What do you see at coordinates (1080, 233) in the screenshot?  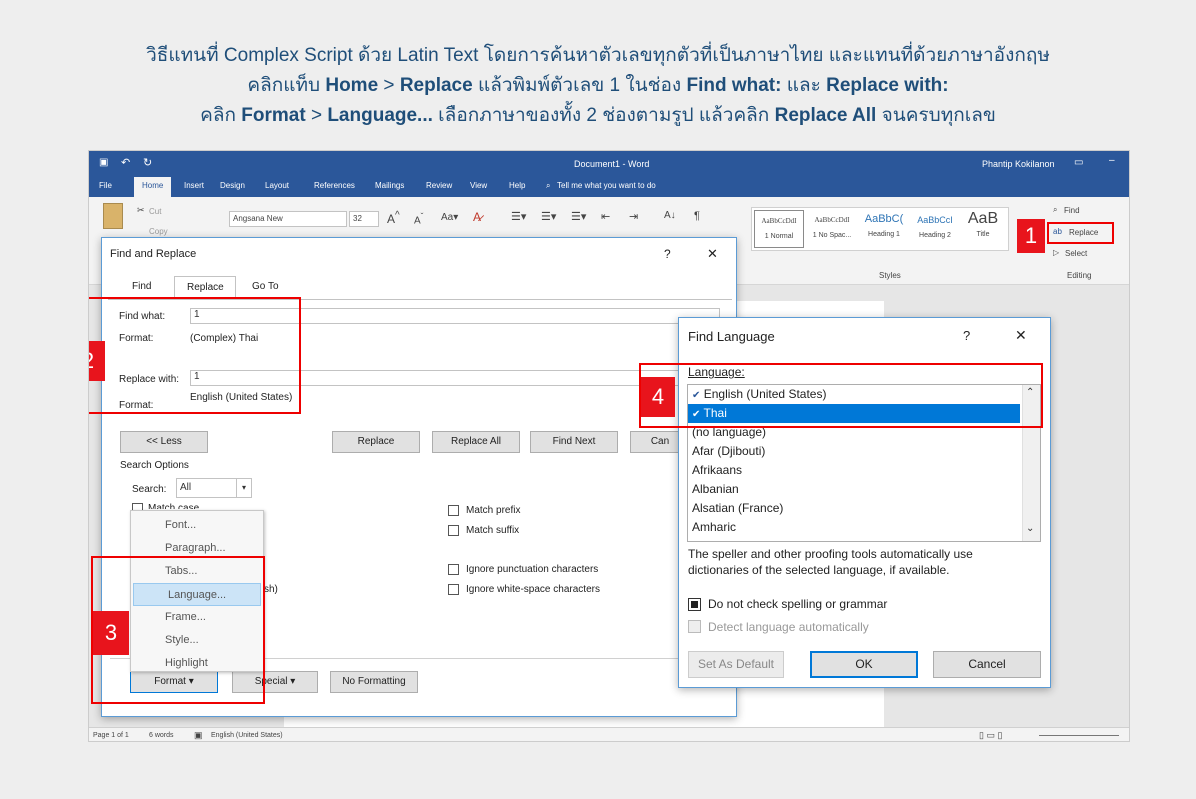 I see `annotation-box-replace` at bounding box center [1080, 233].